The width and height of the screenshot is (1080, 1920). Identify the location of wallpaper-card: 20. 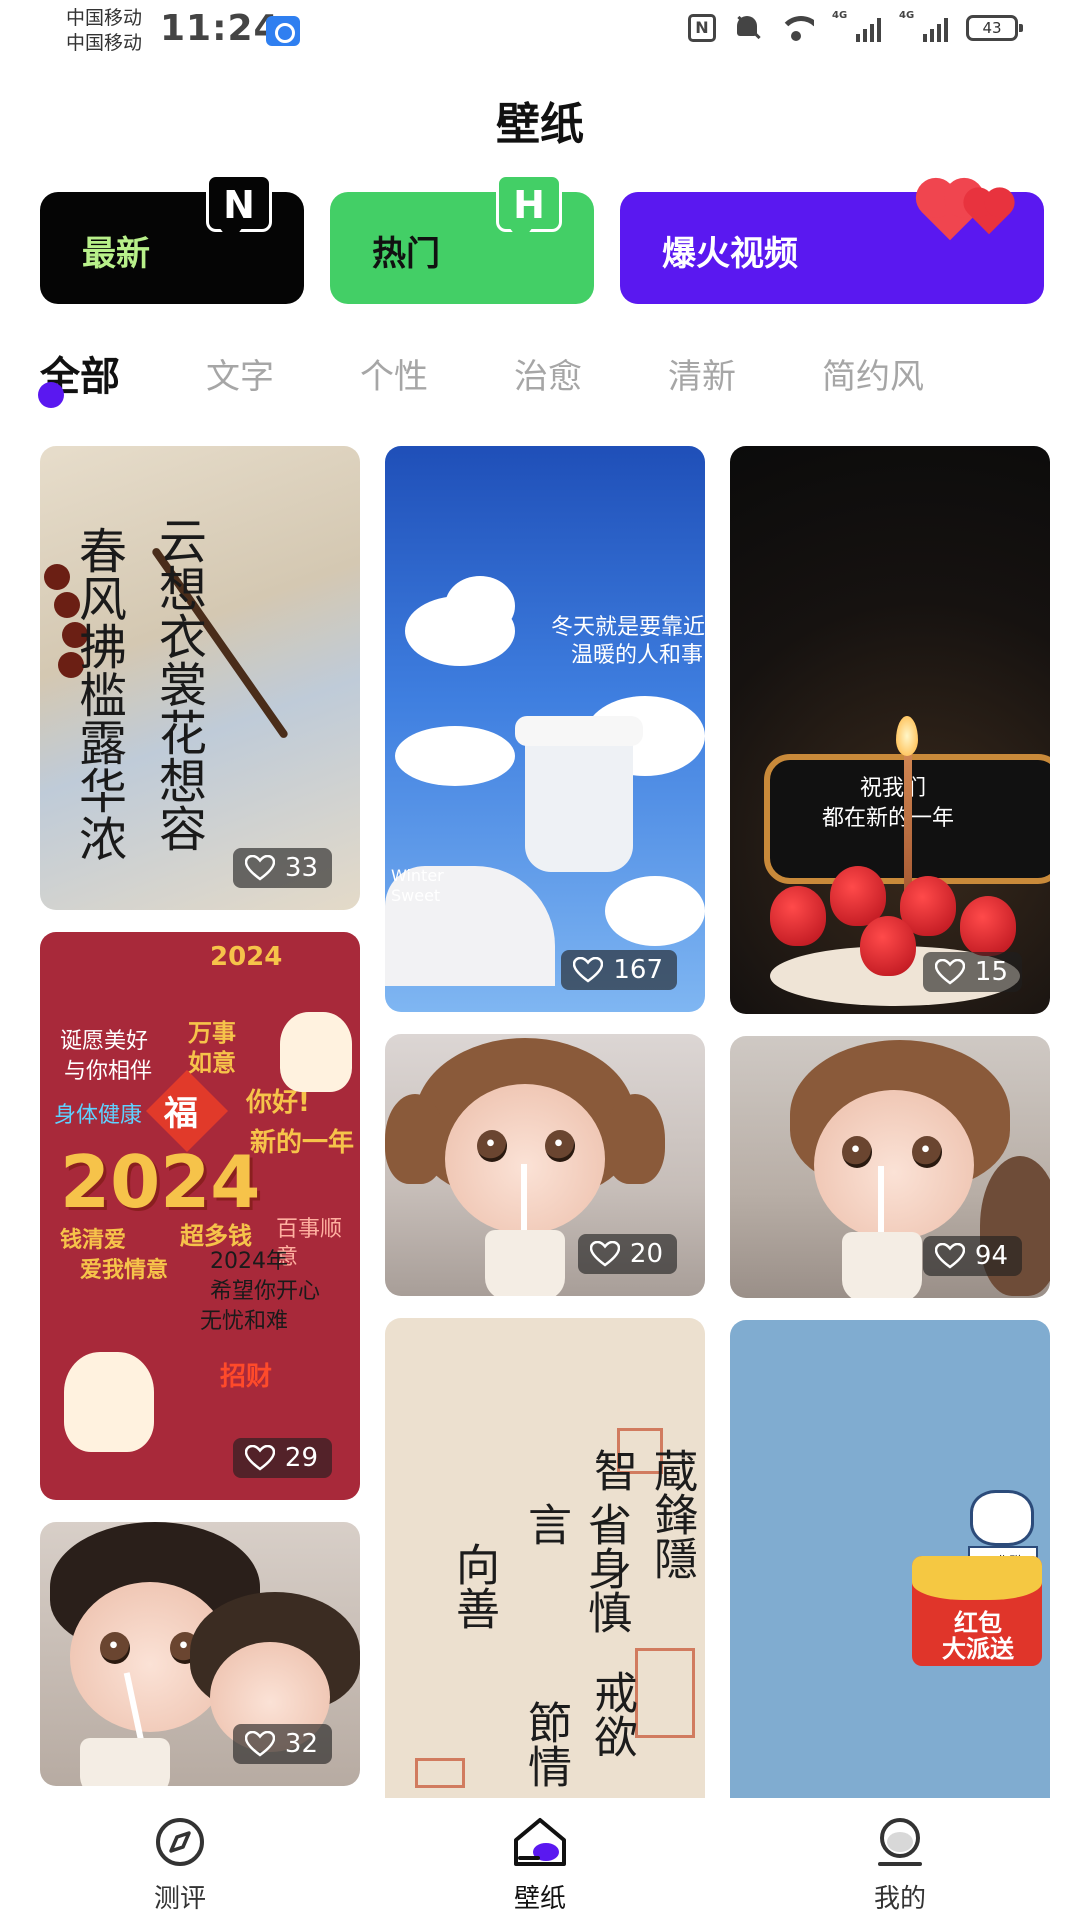
(545, 1165).